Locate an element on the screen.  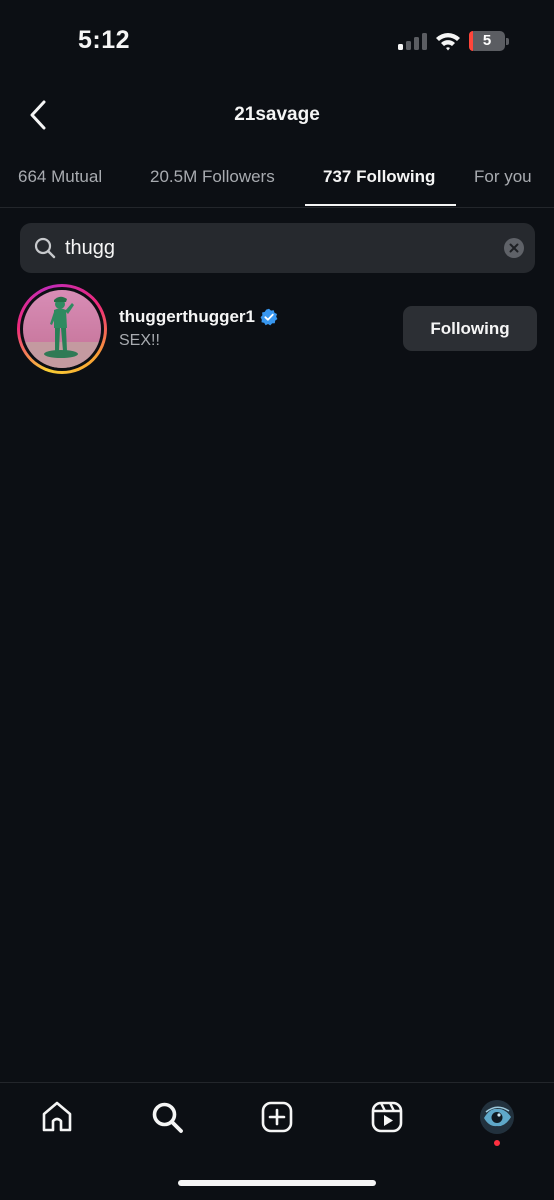
tab-followers: 20.5M Followers is located at coordinates (212, 177).